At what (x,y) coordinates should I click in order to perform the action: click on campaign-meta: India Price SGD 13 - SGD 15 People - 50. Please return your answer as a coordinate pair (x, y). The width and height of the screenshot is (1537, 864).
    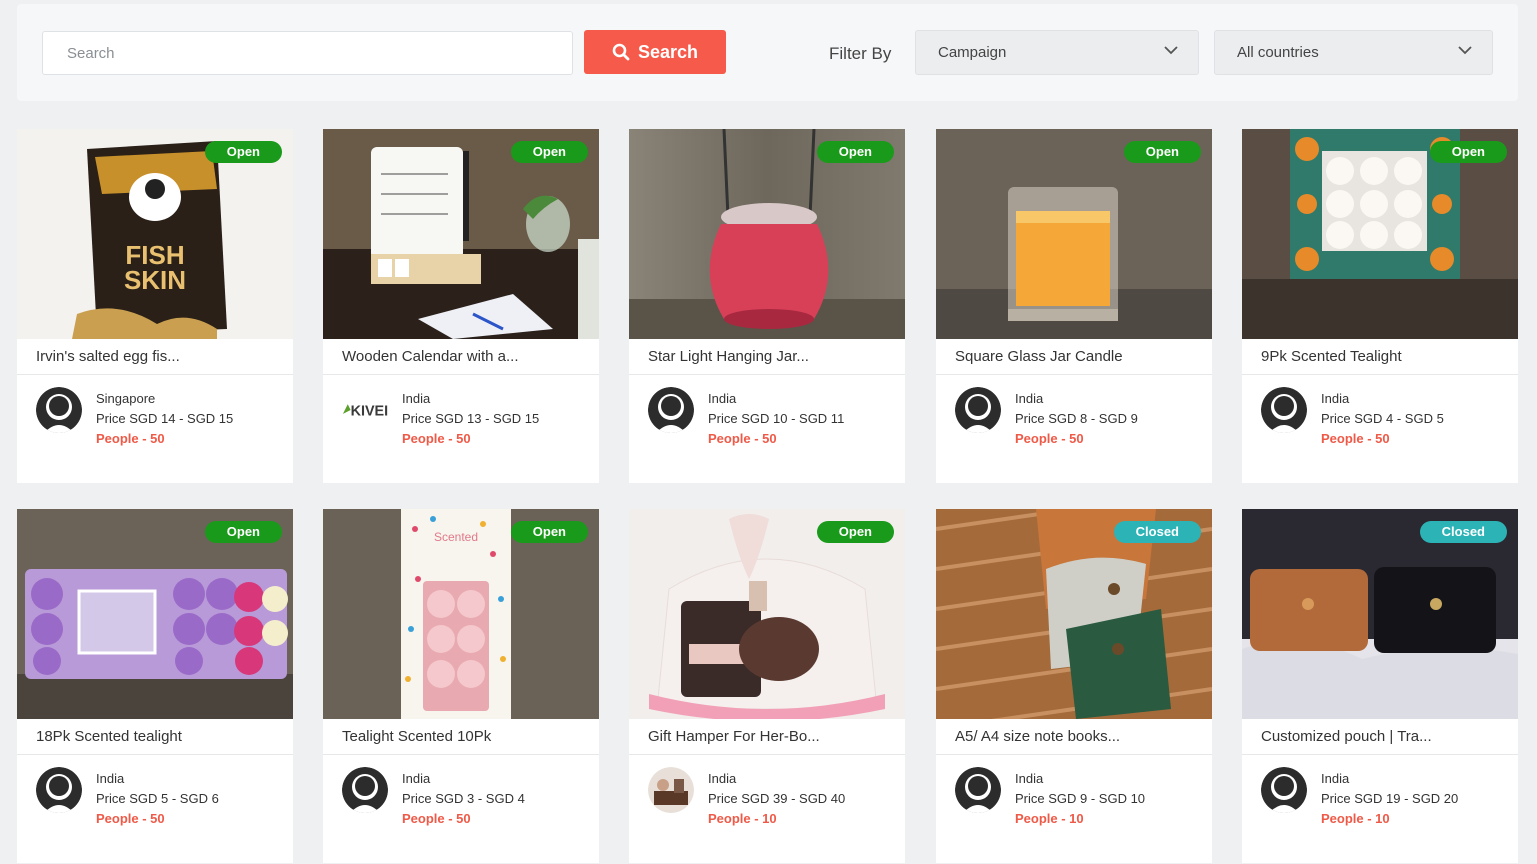
    Looking at the image, I should click on (470, 419).